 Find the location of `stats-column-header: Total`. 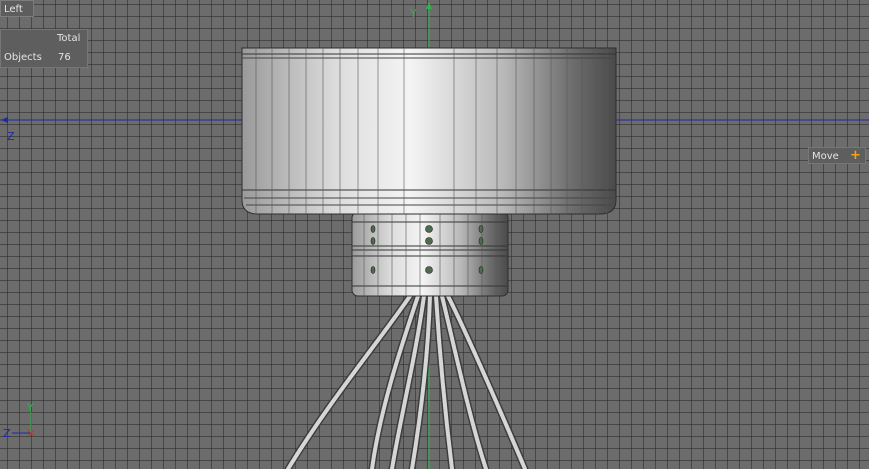

stats-column-header: Total is located at coordinates (69, 38).